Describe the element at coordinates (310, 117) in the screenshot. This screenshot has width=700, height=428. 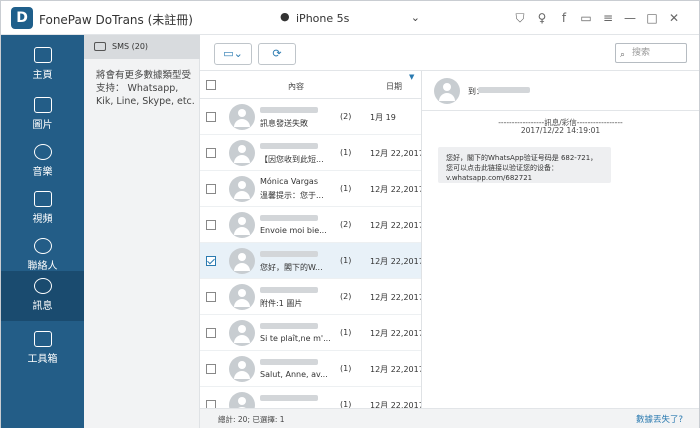
I see `table-row: 訊息發送失敗 (2) 1月 19` at that location.